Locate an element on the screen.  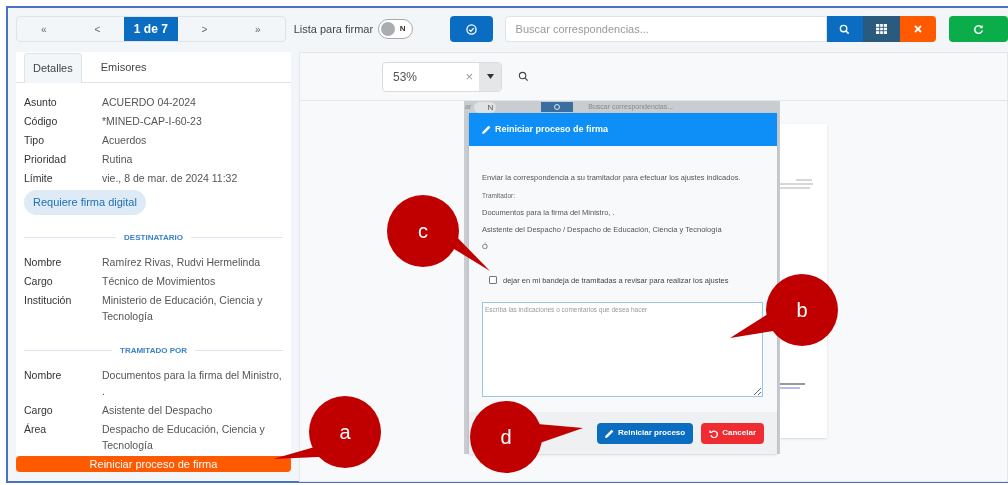
grid-icon is located at coordinates (881, 29).